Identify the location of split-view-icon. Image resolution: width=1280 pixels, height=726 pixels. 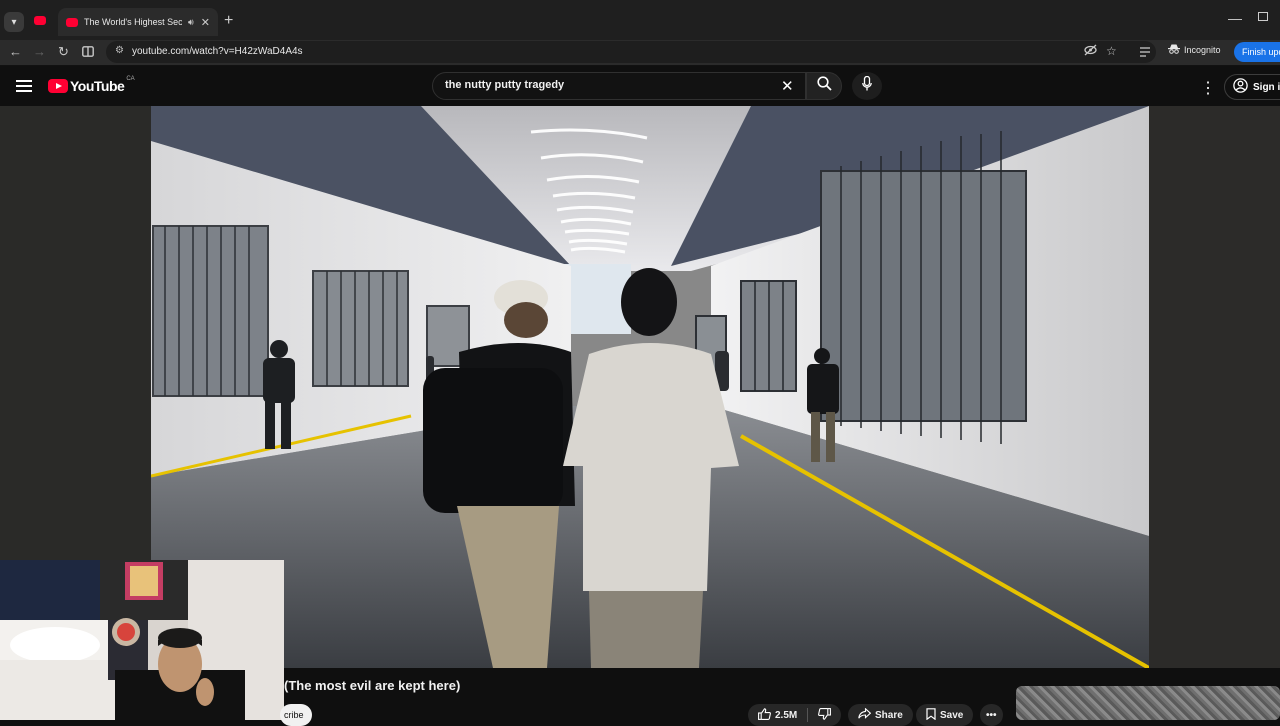
(88, 52).